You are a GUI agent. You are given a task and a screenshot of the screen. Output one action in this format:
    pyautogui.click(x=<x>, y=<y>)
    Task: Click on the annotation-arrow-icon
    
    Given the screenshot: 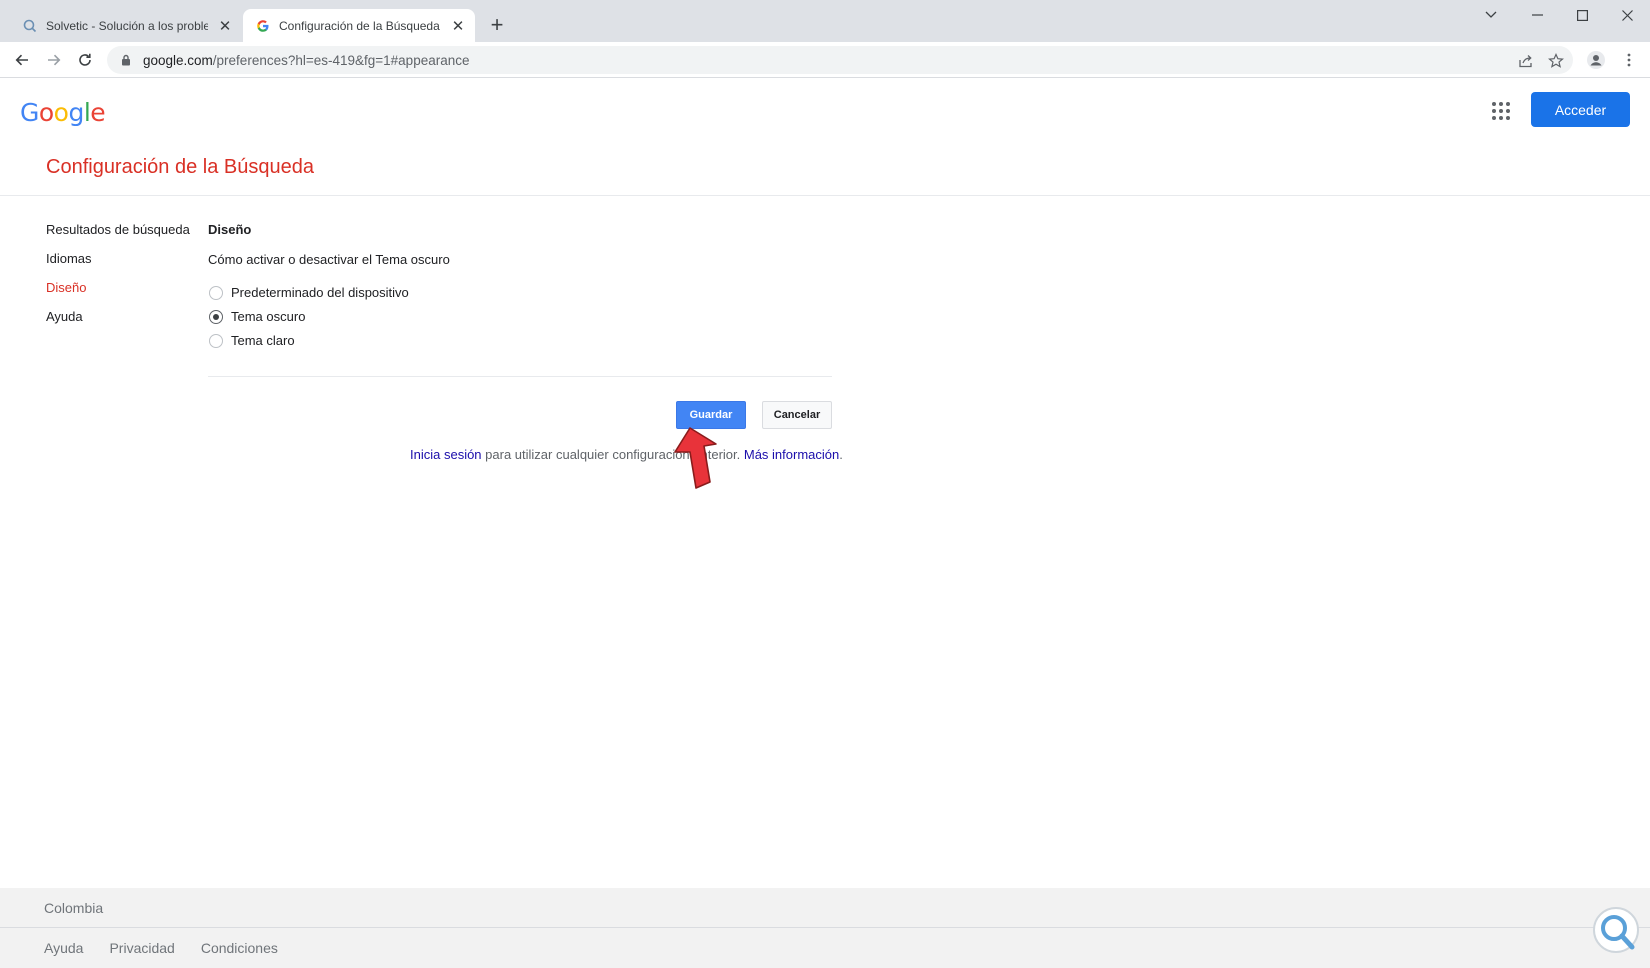 What is the action you would take?
    pyautogui.click(x=695, y=458)
    